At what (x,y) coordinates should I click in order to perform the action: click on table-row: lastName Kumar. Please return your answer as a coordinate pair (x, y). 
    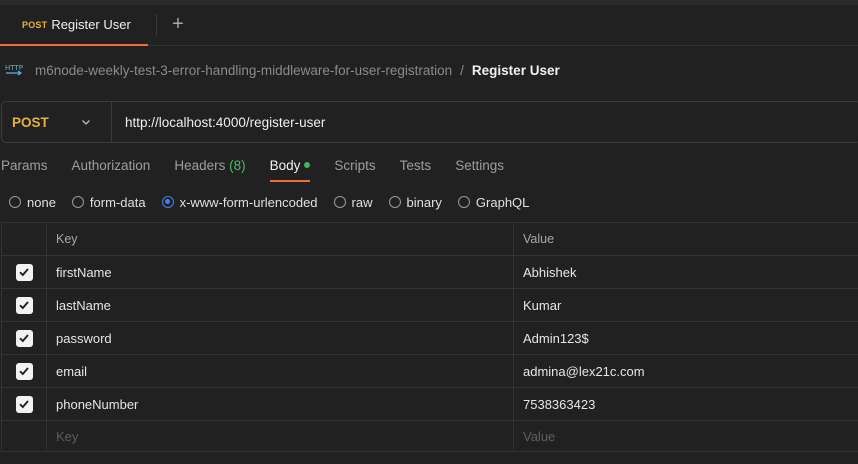
    Looking at the image, I should click on (430, 305).